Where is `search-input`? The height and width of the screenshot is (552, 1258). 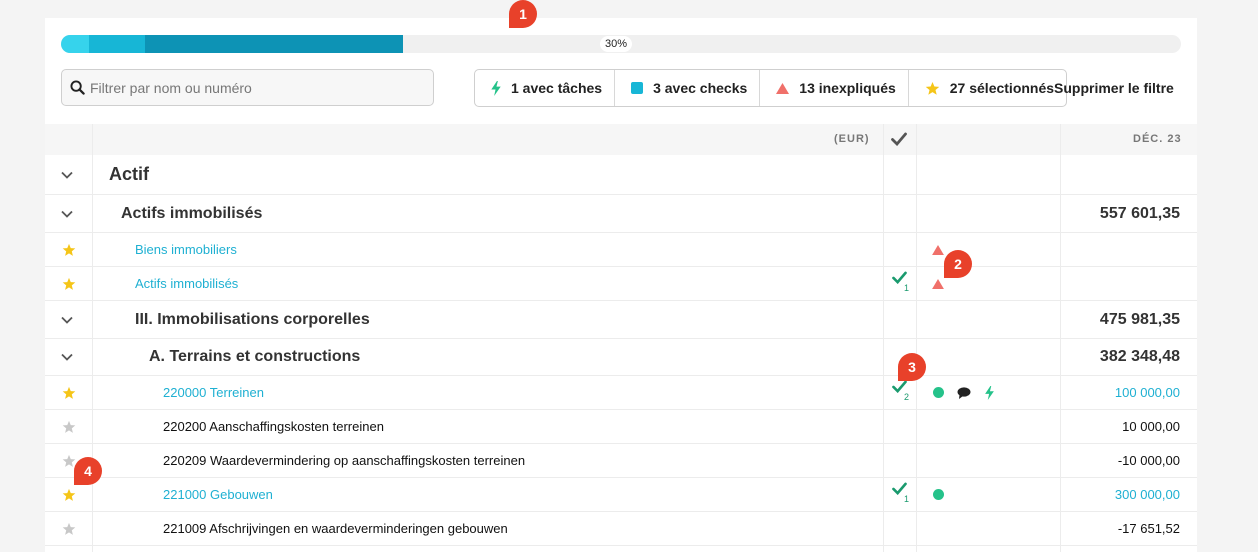 search-input is located at coordinates (255, 87).